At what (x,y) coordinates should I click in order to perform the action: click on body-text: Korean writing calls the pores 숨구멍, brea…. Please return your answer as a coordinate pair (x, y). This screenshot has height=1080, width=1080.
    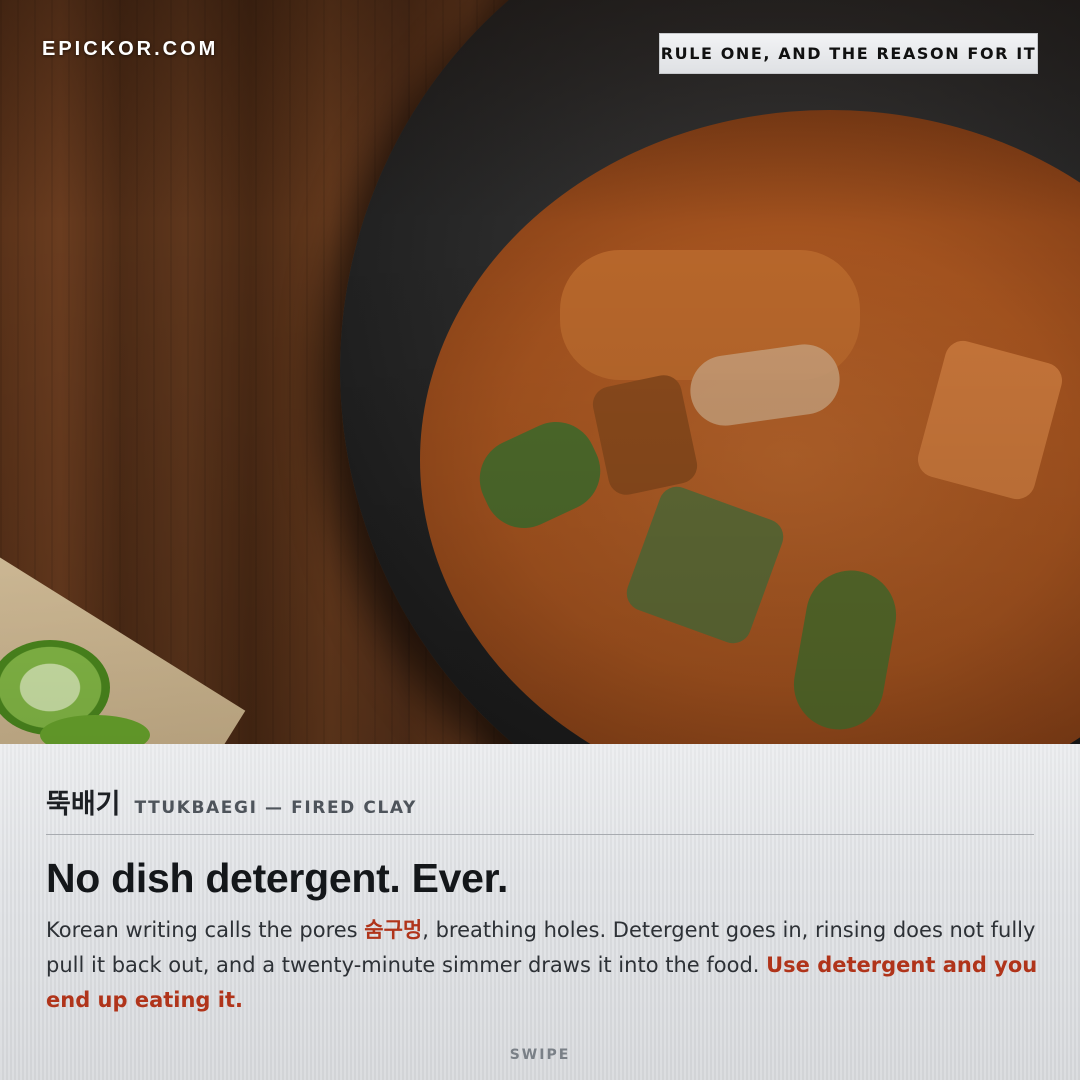
    Looking at the image, I should click on (543, 965).